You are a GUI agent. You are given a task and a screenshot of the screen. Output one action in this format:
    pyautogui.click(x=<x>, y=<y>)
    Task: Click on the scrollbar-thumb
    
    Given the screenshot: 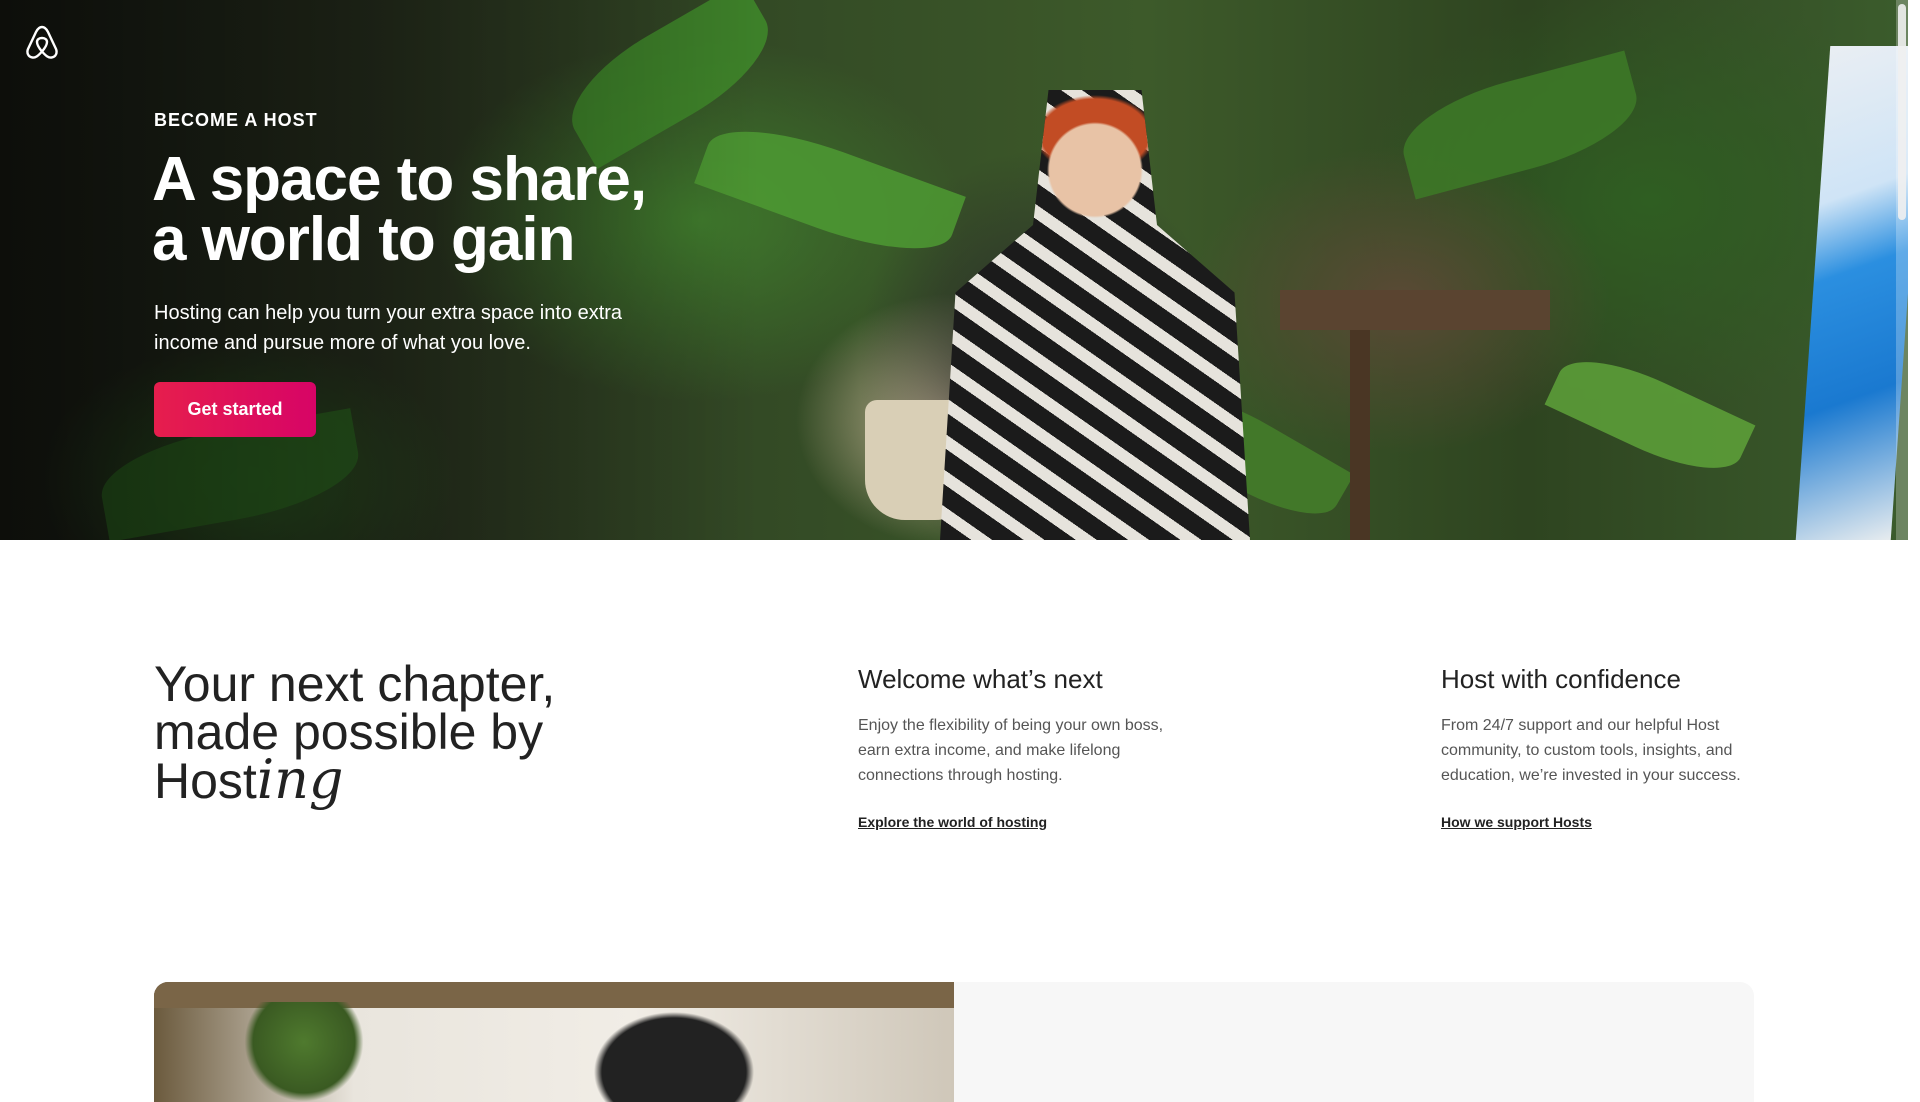 What is the action you would take?
    pyautogui.click(x=1902, y=112)
    